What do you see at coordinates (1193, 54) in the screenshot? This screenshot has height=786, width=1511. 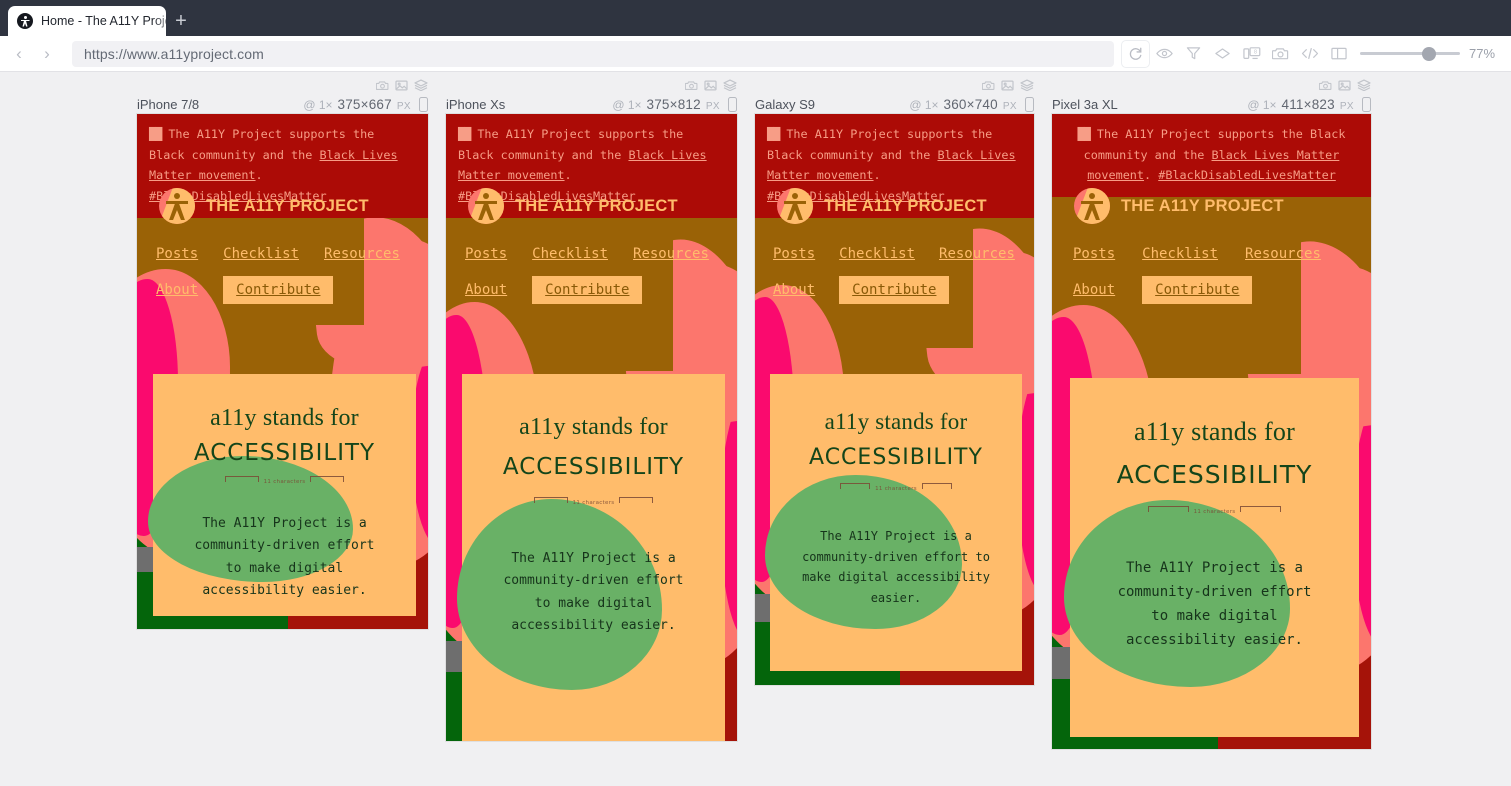 I see `filter-icon` at bounding box center [1193, 54].